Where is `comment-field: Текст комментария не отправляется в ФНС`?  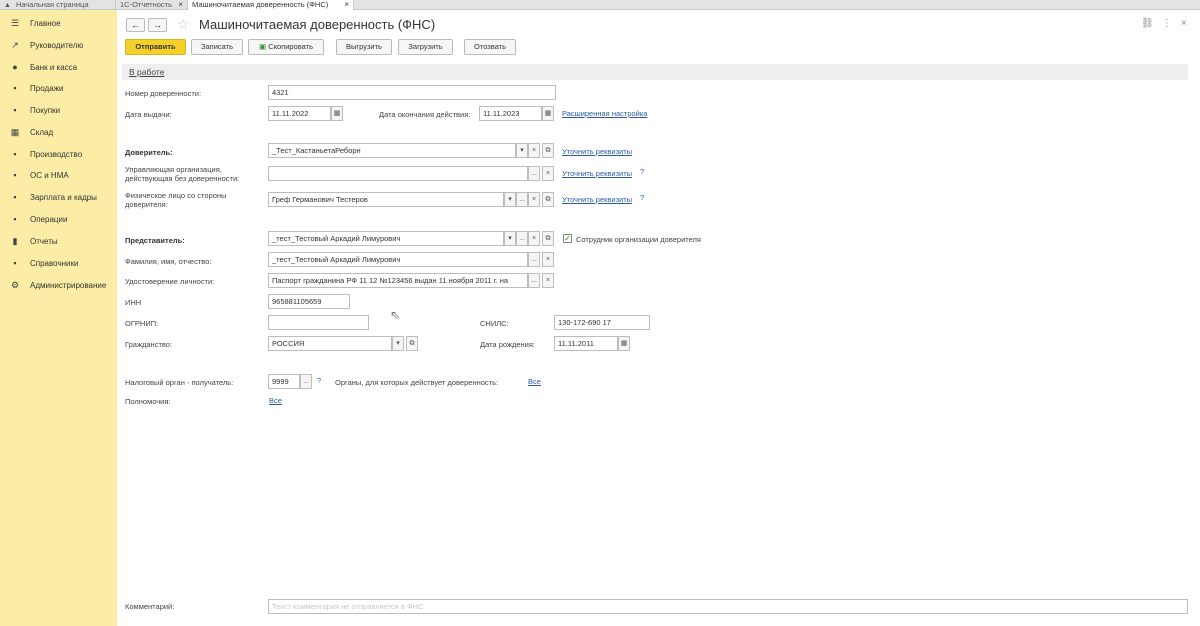 comment-field: Текст комментария не отправляется в ФНС is located at coordinates (728, 606).